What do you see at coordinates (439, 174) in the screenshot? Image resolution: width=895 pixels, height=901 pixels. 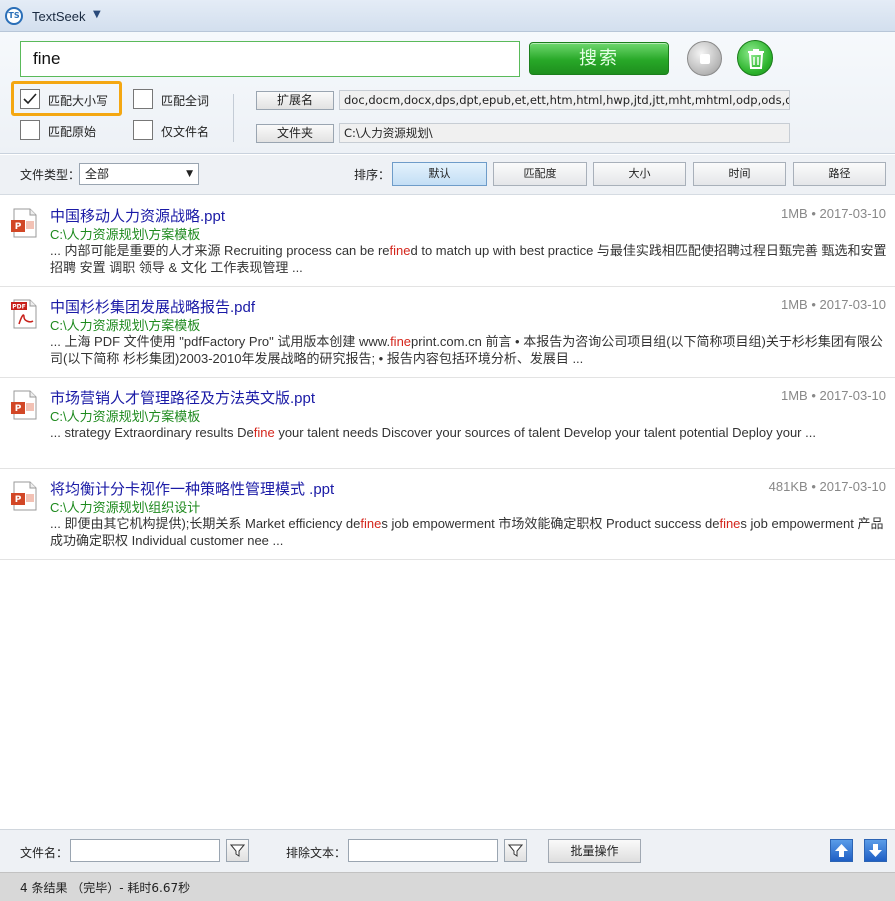 I see `sort-default-button: 默认` at bounding box center [439, 174].